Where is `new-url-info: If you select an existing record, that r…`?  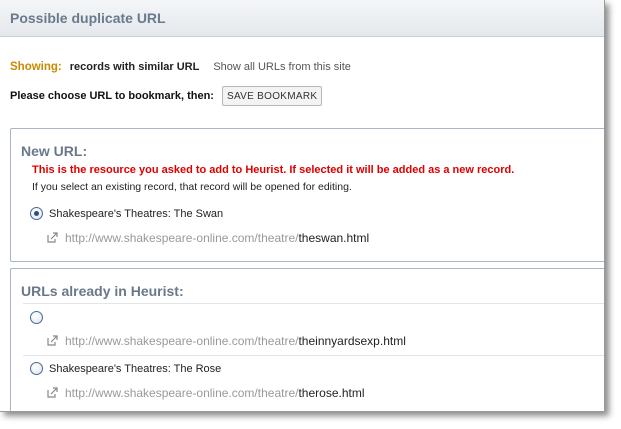
new-url-info: If you select an existing record, that r… is located at coordinates (192, 187).